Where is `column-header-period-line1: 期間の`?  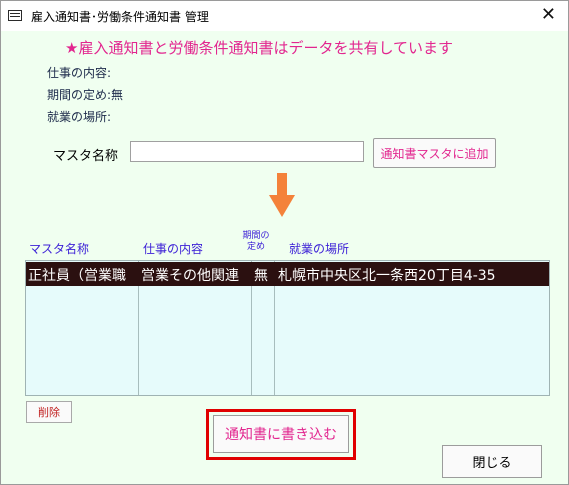
column-header-period-line1: 期間の is located at coordinates (256, 236).